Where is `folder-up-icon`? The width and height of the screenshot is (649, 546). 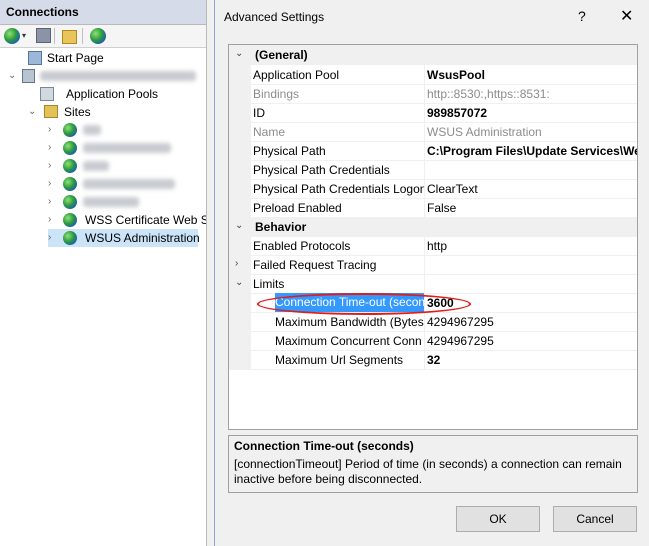
folder-up-icon is located at coordinates (69, 37).